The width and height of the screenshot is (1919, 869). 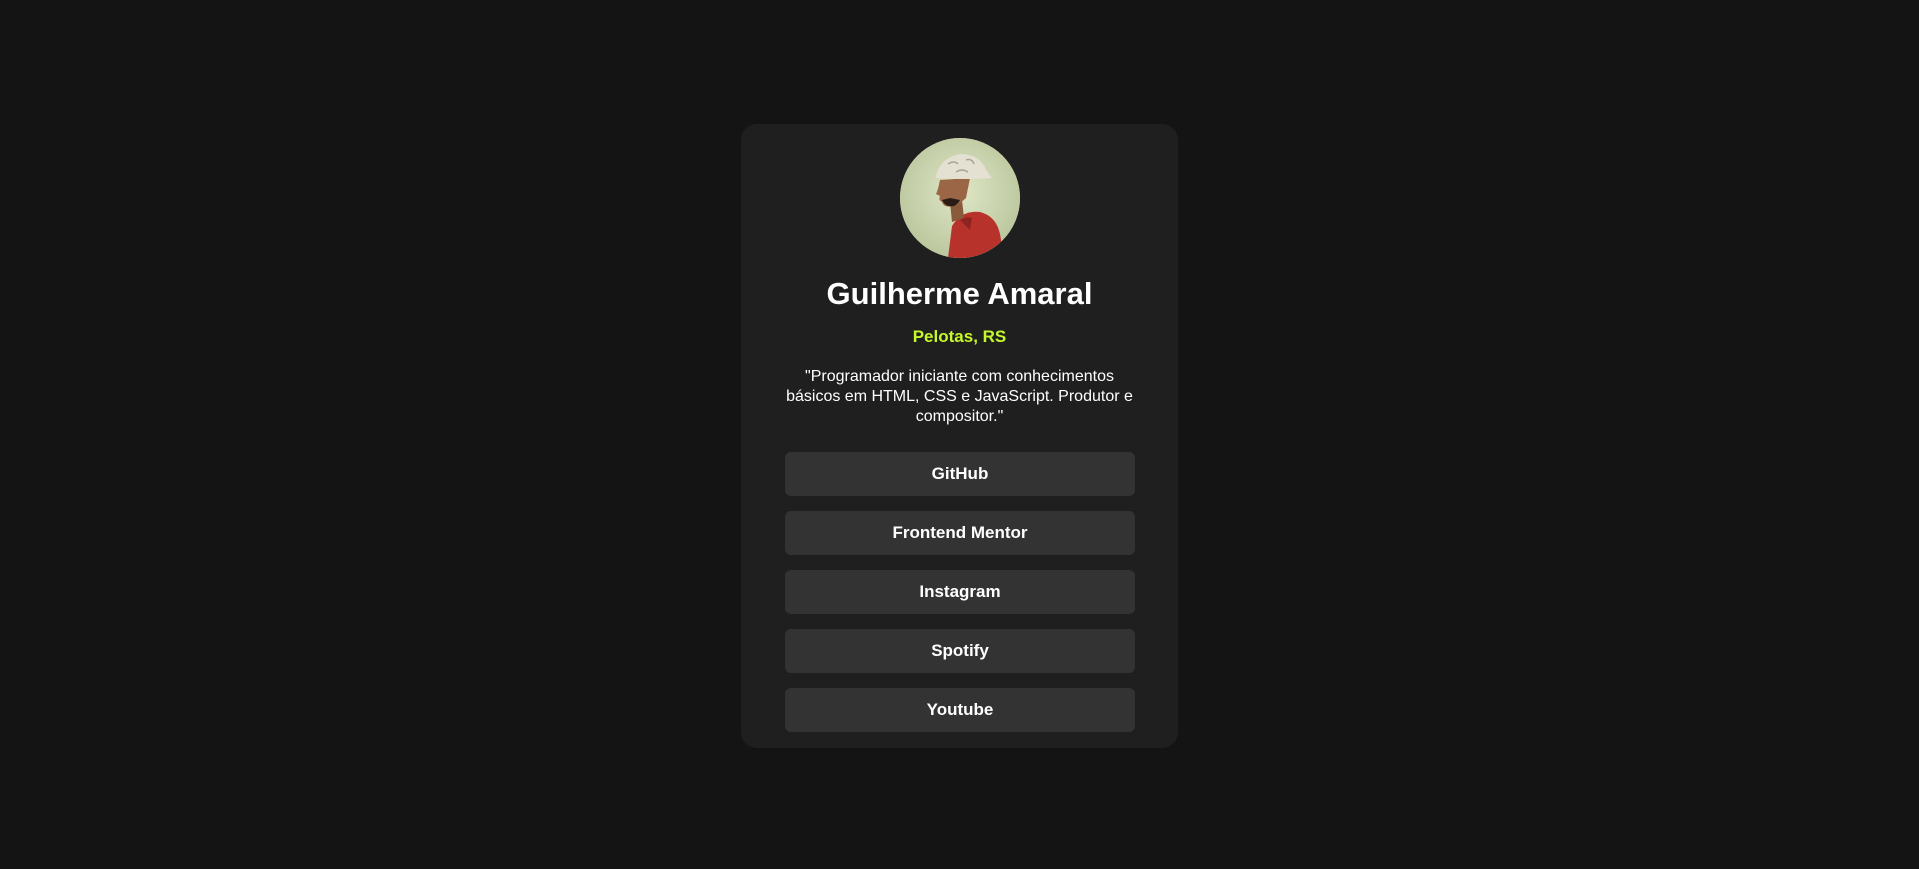 I want to click on github-link-button: GitHub, so click(x=960, y=474).